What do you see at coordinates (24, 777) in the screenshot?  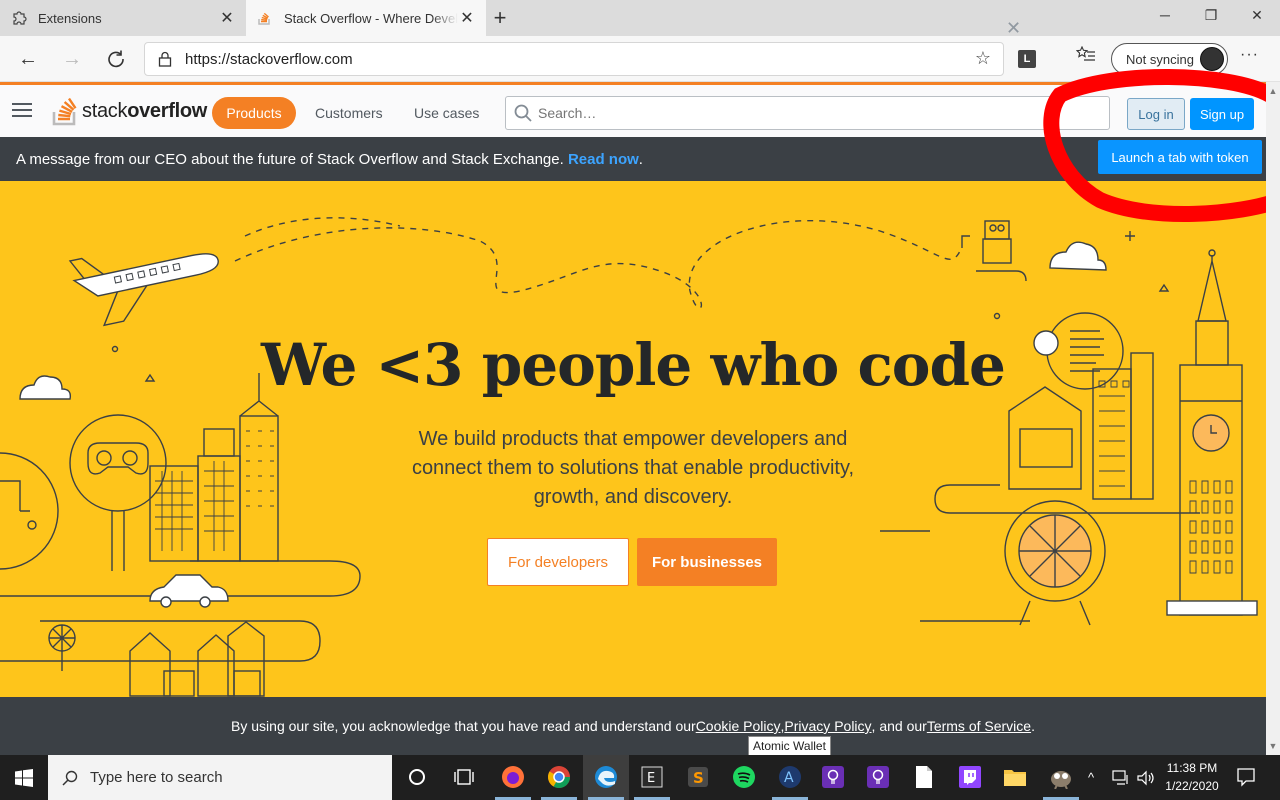 I see `windows-start-icon` at bounding box center [24, 777].